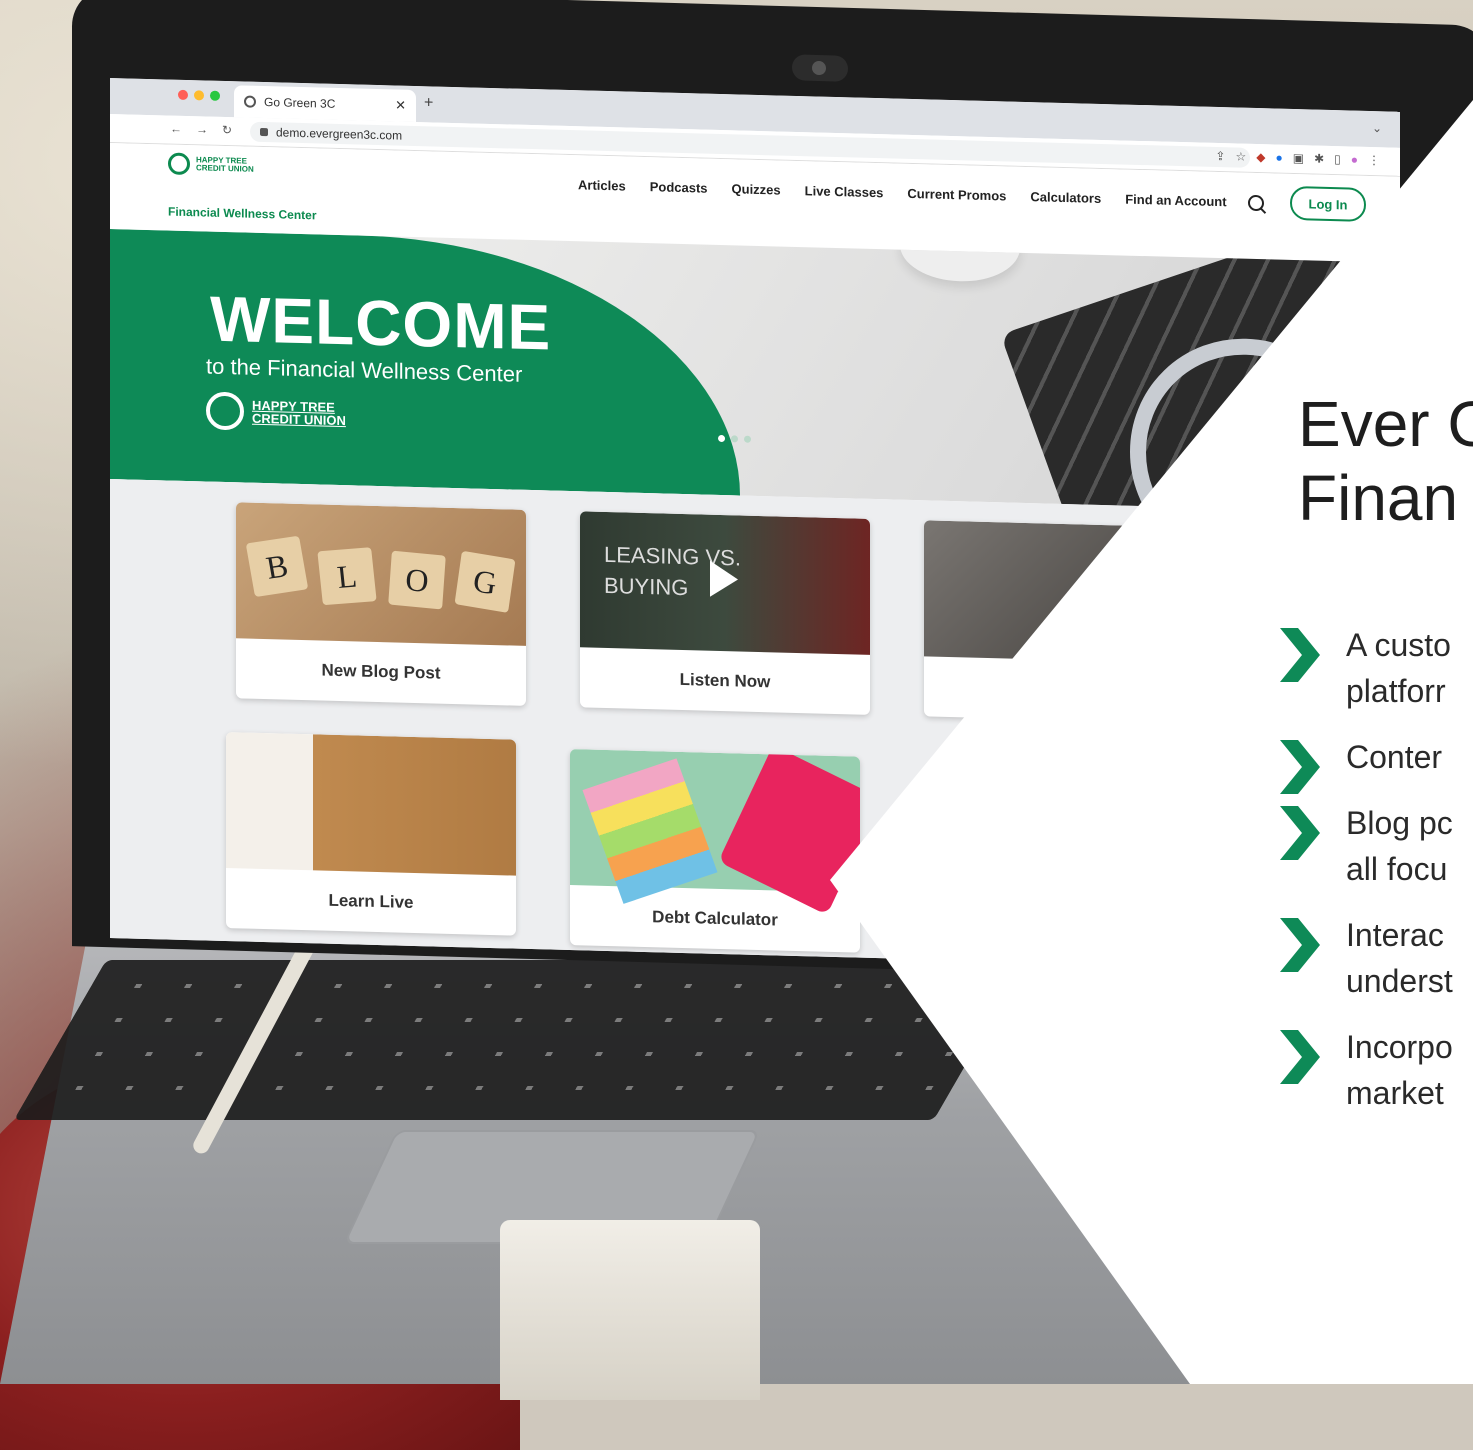 The width and height of the screenshot is (1473, 1450). Describe the element at coordinates (1260, 157) in the screenshot. I see `extension-icon: ◆` at that location.